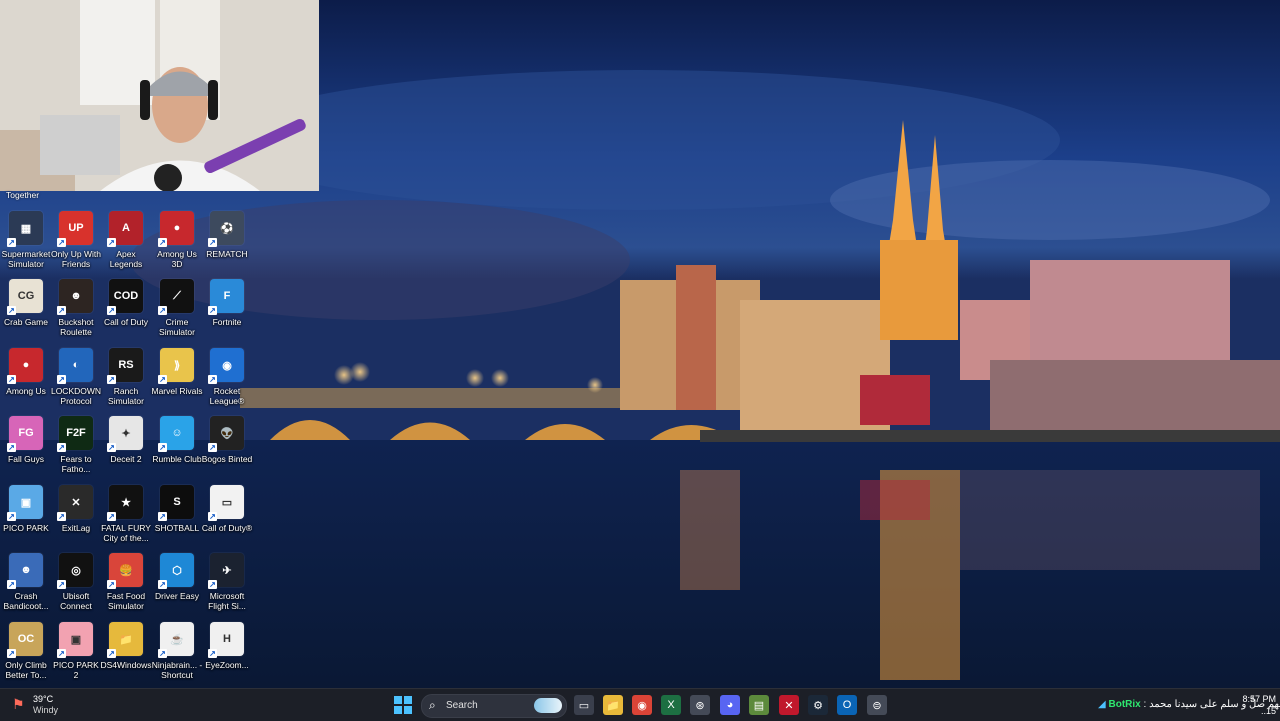 The image size is (1280, 721). Describe the element at coordinates (26, 372) in the screenshot. I see `desktop-icon: ●↗Among Us` at that location.